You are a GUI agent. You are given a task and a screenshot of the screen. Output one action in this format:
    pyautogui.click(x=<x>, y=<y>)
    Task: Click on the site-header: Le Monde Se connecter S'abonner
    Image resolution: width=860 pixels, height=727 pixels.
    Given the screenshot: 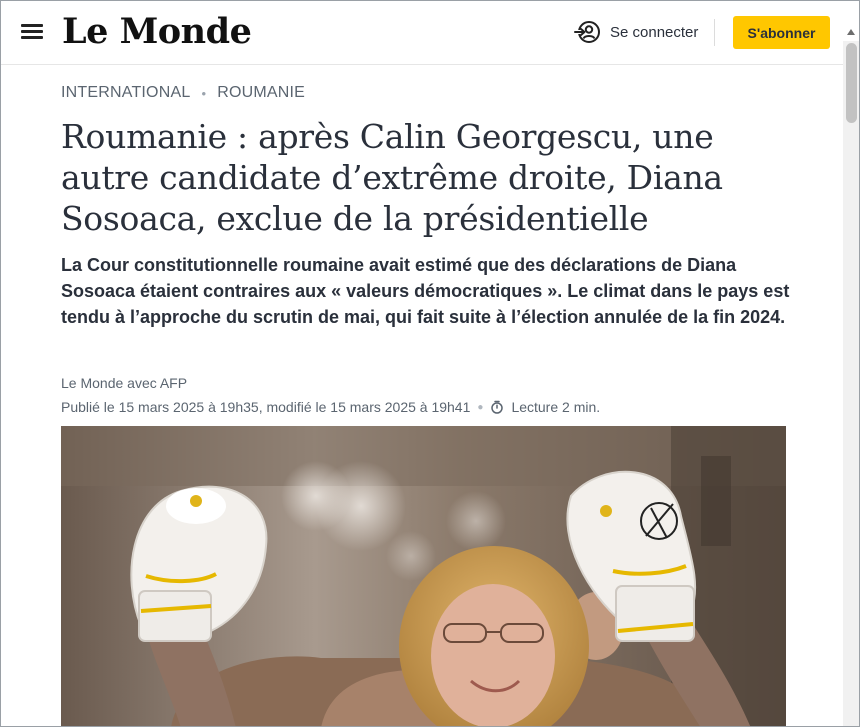 What is the action you would take?
    pyautogui.click(x=430, y=33)
    